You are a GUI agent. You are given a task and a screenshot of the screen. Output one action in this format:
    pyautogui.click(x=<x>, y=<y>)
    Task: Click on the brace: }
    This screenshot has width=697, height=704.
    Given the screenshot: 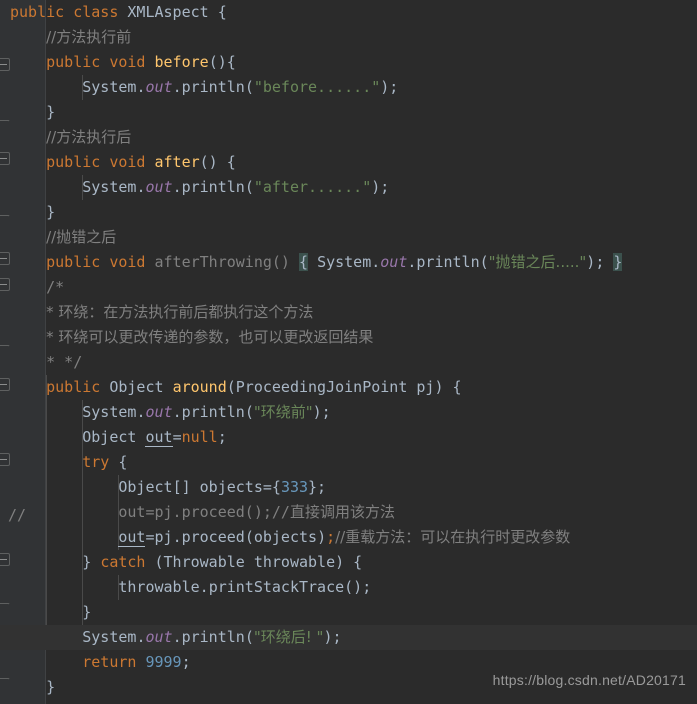 What is the action you would take?
    pyautogui.click(x=51, y=112)
    